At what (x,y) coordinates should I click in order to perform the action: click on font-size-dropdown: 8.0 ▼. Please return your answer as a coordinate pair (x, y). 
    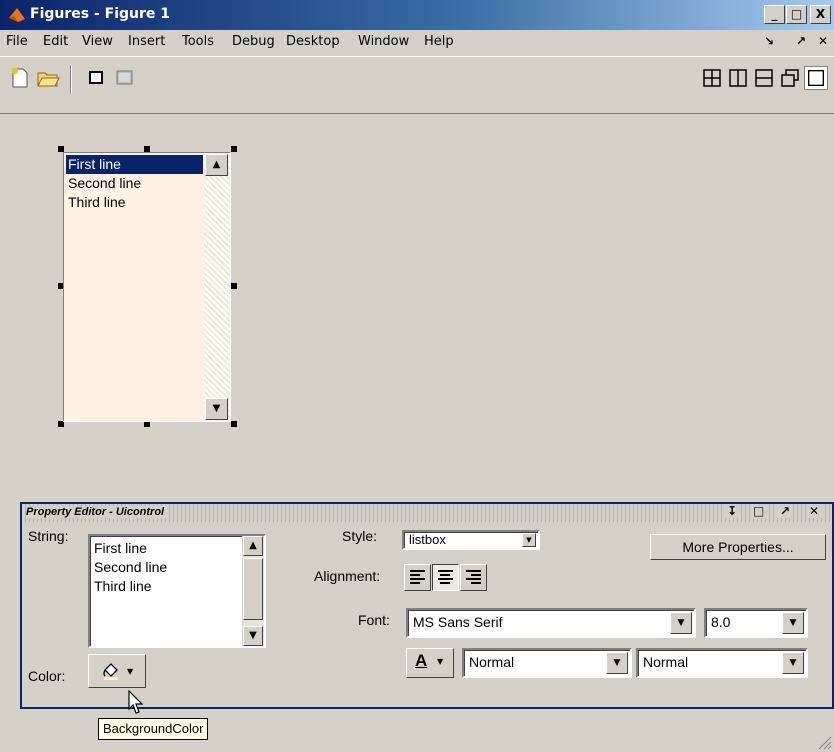
    Looking at the image, I should click on (756, 623).